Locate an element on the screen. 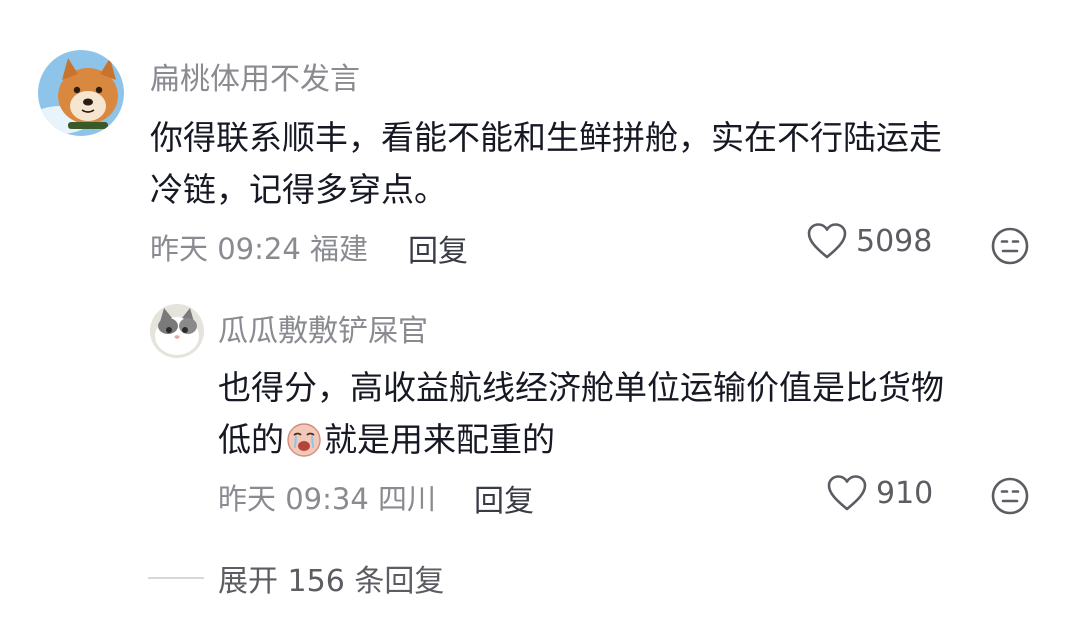  comment-text: 也得分，高收益航线经济舱单位运输价值是比货物 低的 就是用来配重的 is located at coordinates (581, 417).